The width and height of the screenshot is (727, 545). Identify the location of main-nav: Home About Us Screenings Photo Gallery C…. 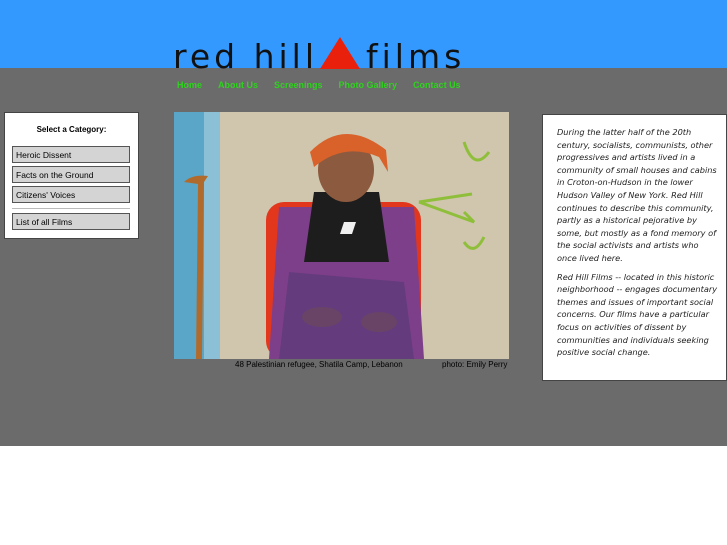
(319, 85).